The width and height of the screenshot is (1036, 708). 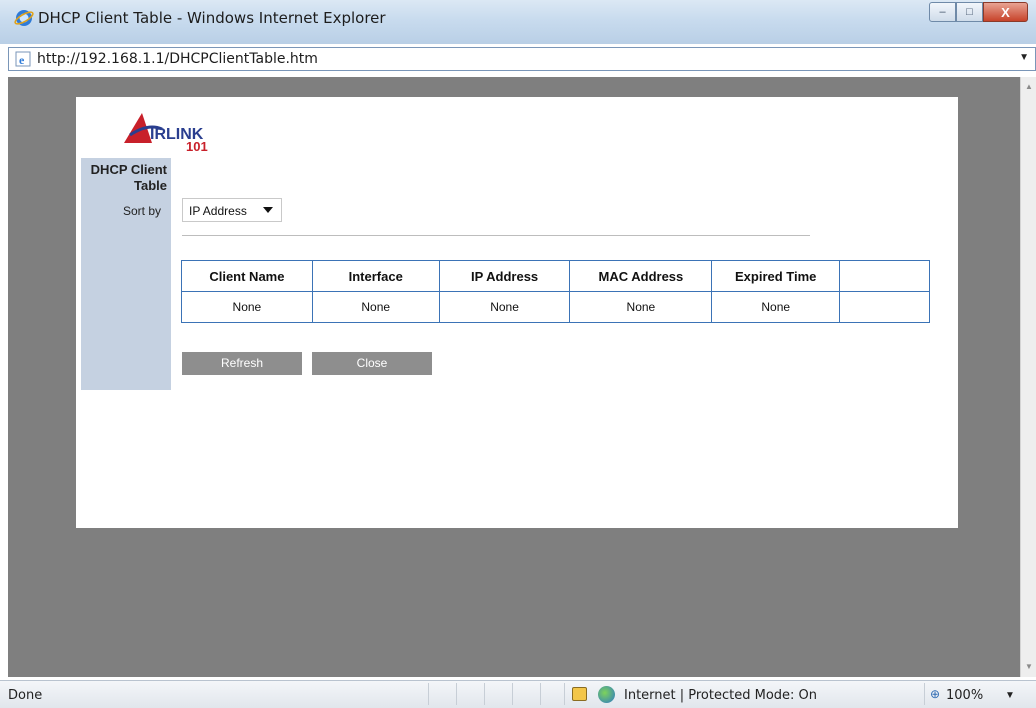 I want to click on address-dropdown-icon: ▼, so click(x=1024, y=57).